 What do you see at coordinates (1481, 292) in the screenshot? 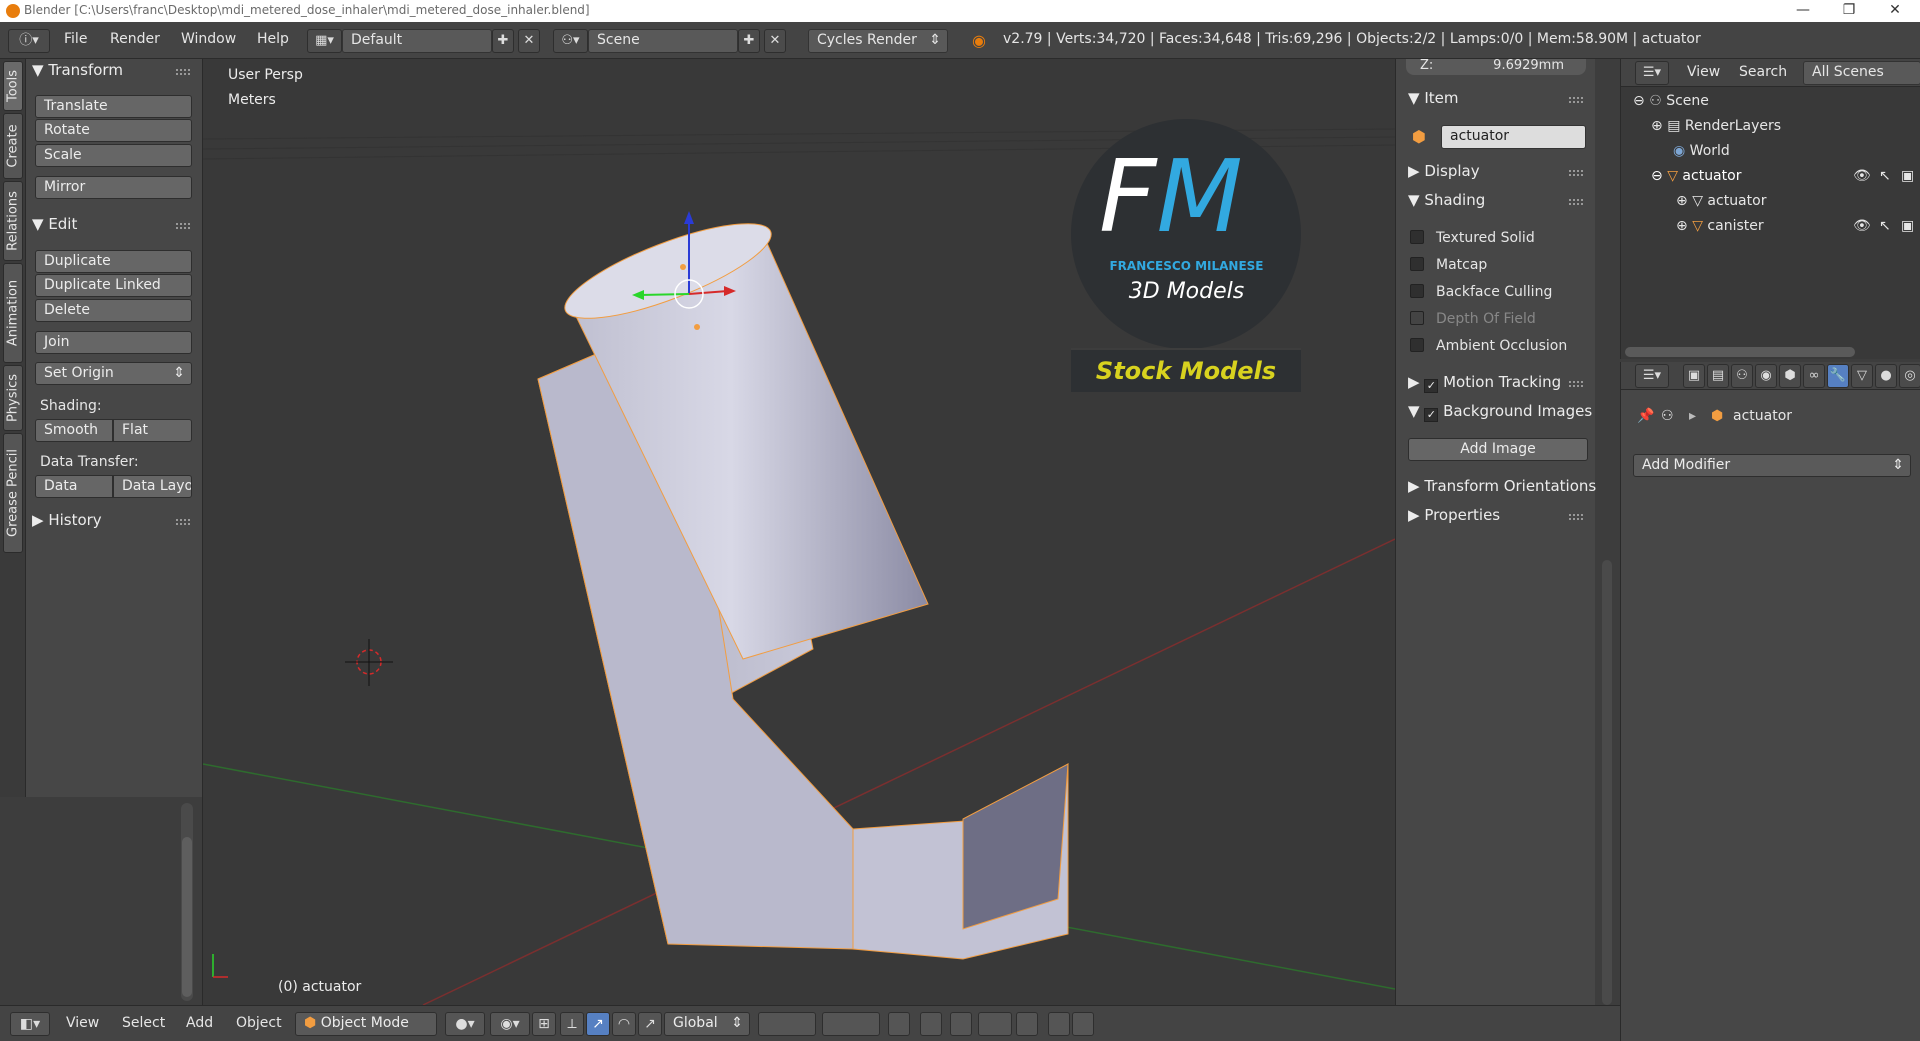
I see `backface-culling-checkbox: Backface Culling` at bounding box center [1481, 292].